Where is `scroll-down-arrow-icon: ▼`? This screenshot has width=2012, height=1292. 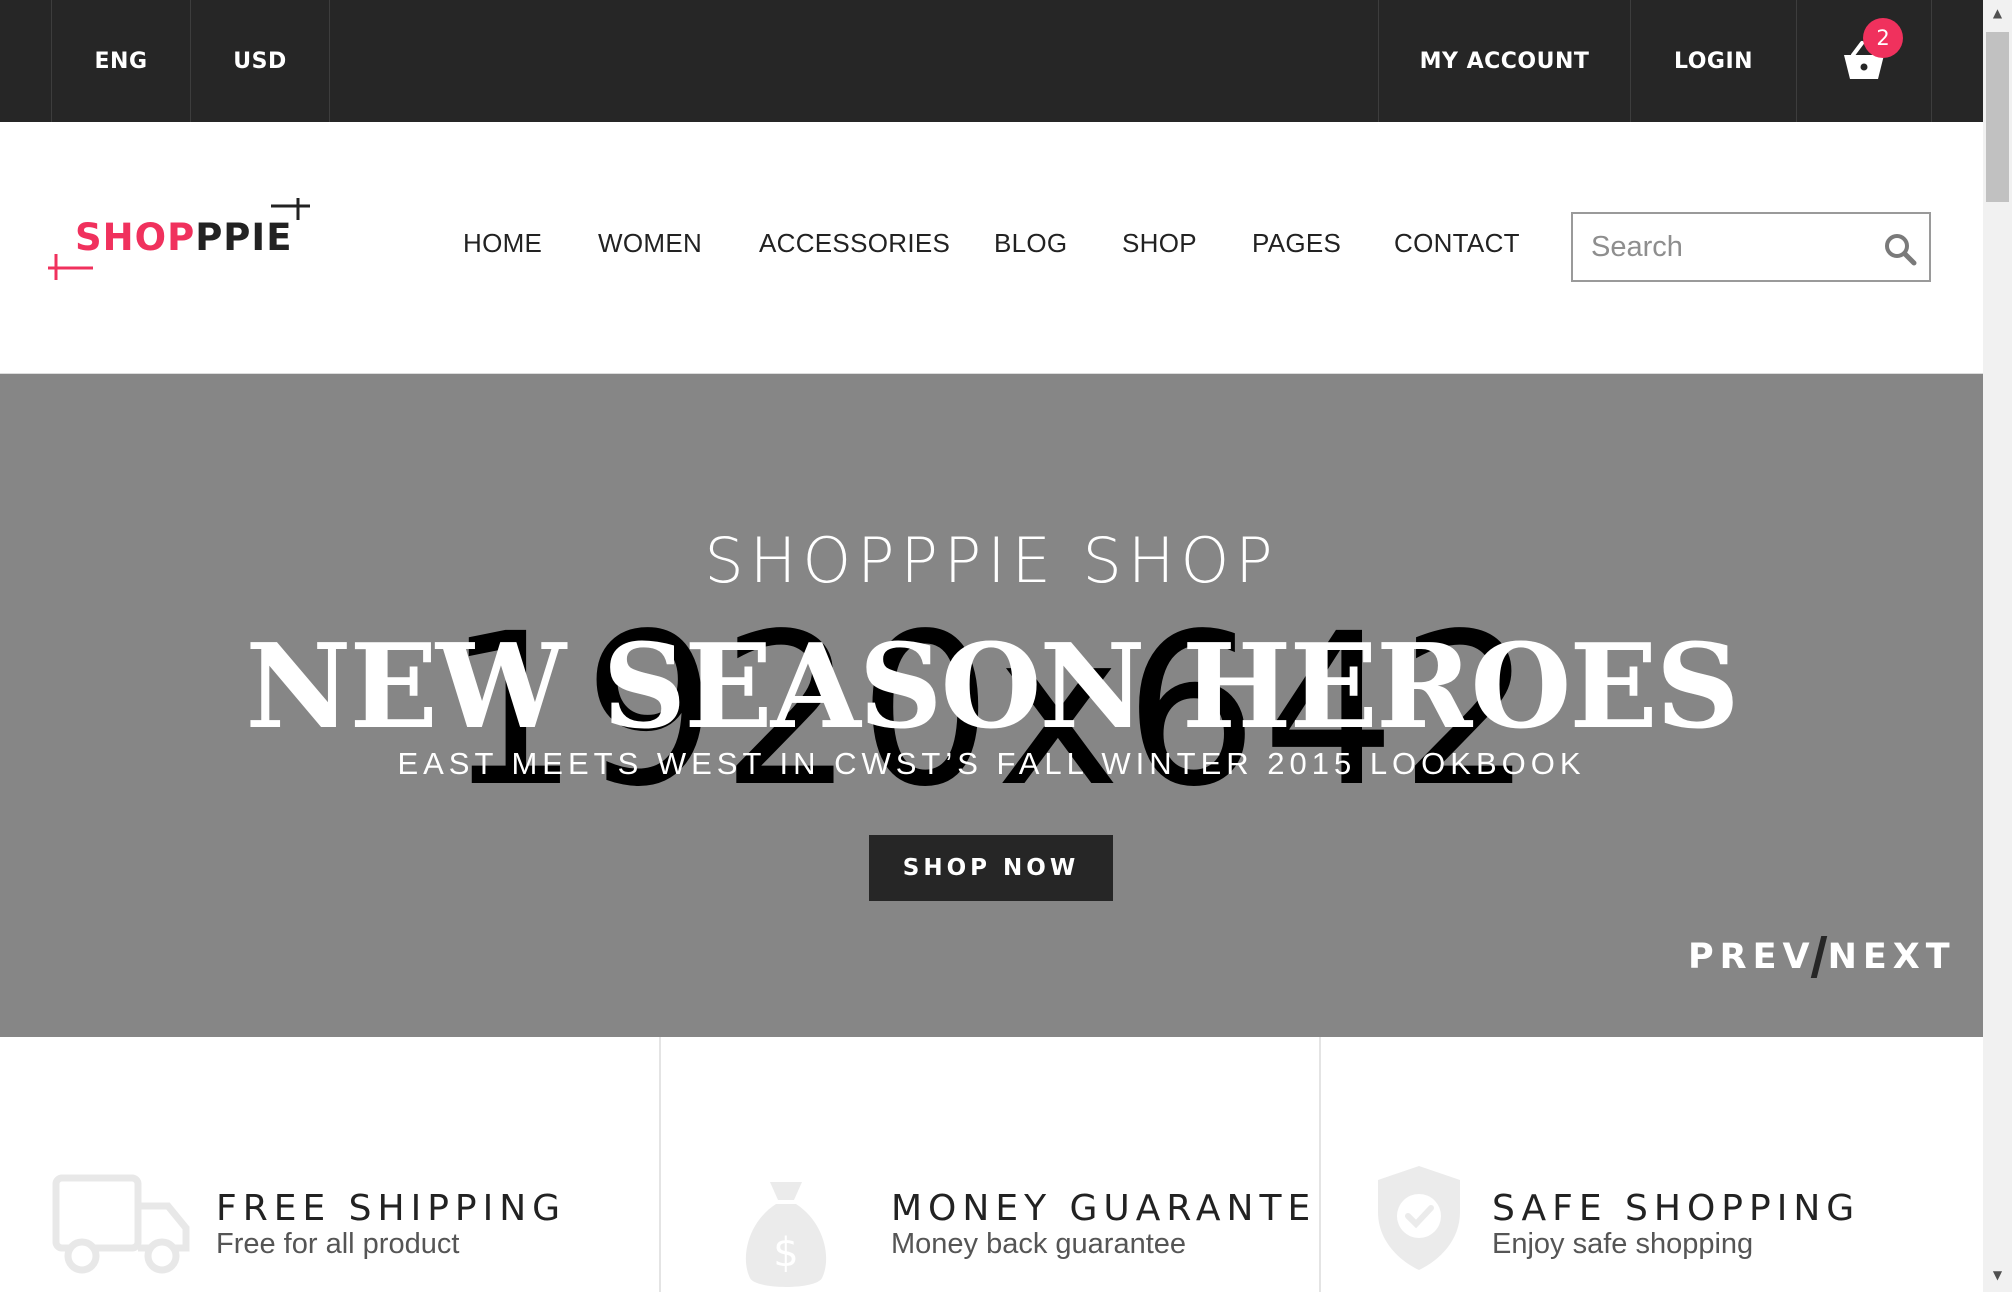 scroll-down-arrow-icon: ▼ is located at coordinates (1997, 1277).